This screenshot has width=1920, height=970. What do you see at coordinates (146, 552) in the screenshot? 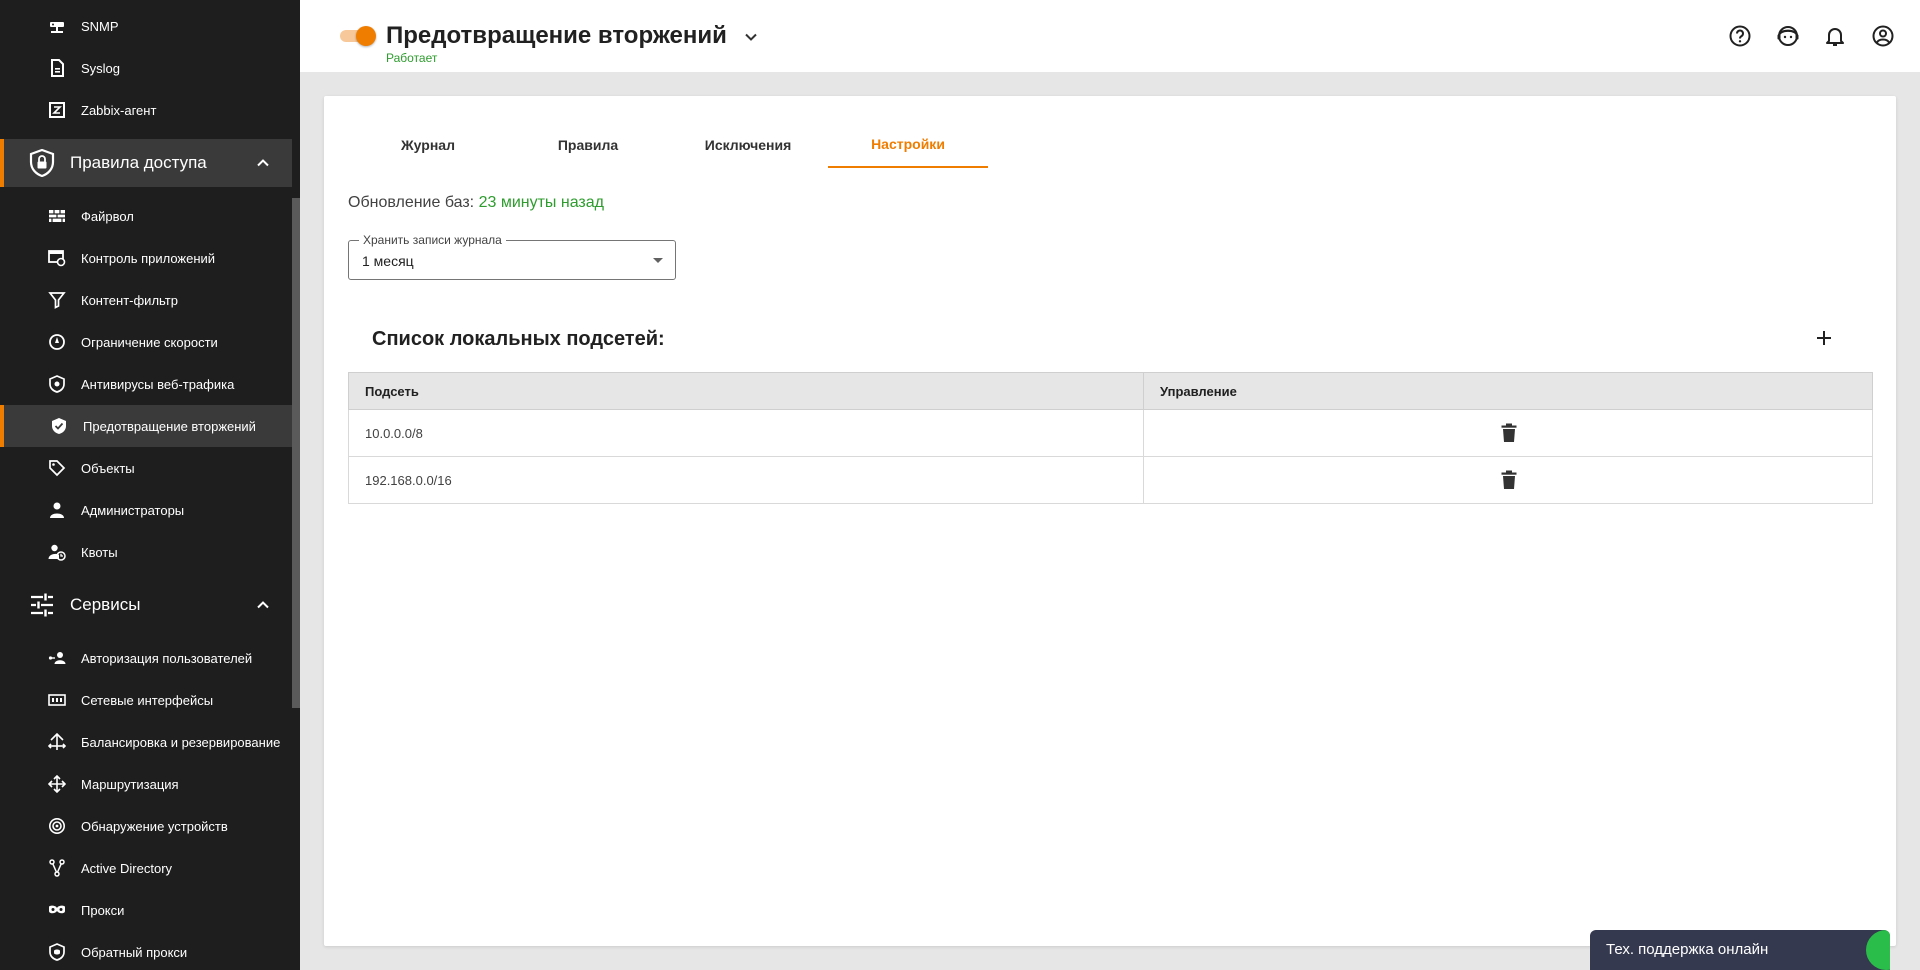
I see `sidebar-item-quotas: Квоты` at bounding box center [146, 552].